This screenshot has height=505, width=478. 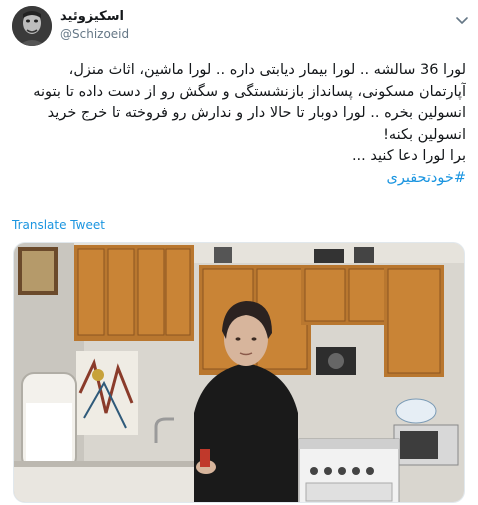 What do you see at coordinates (92, 16) in the screenshot?
I see `author-display-name: اسکیزوئید` at bounding box center [92, 16].